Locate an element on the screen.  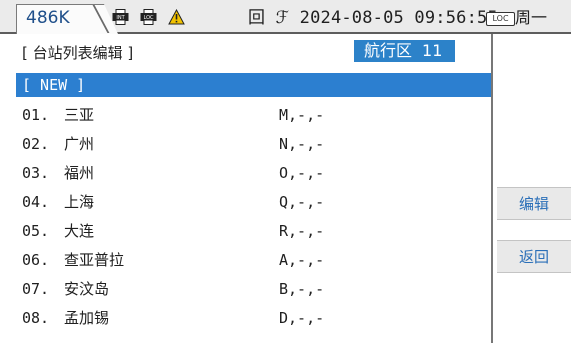
station-name: 安汶岛 is located at coordinates (87, 289).